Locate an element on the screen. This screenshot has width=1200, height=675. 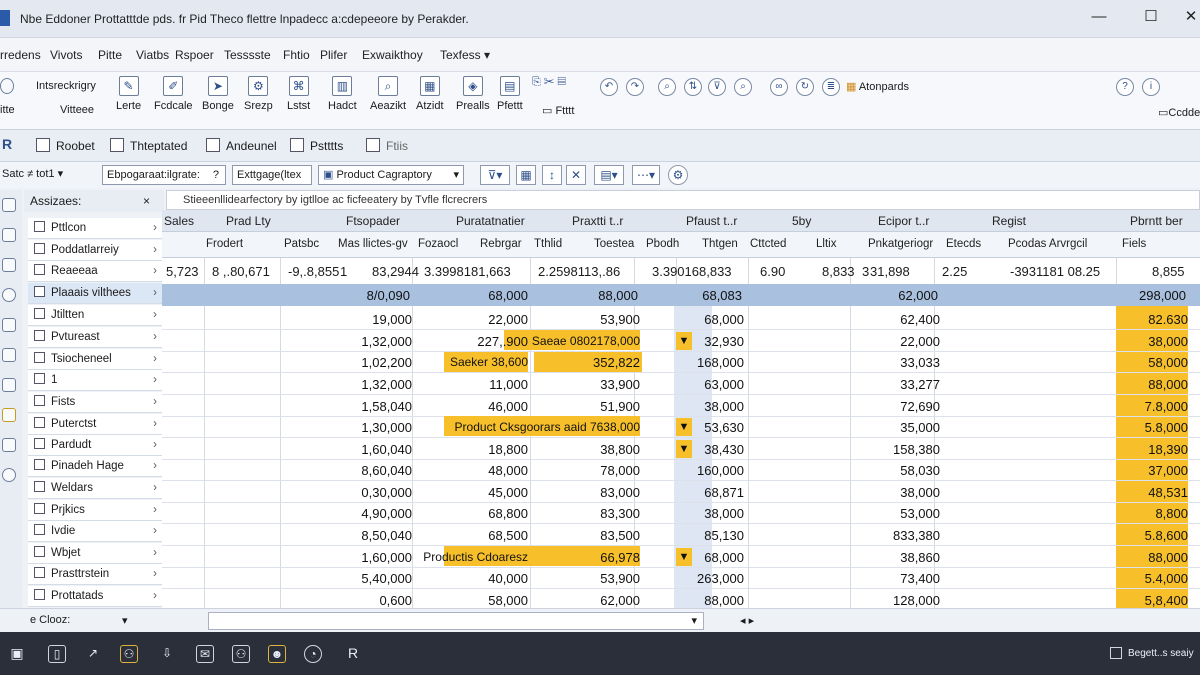
table-cell: 33,900 is located at coordinates (620, 384).